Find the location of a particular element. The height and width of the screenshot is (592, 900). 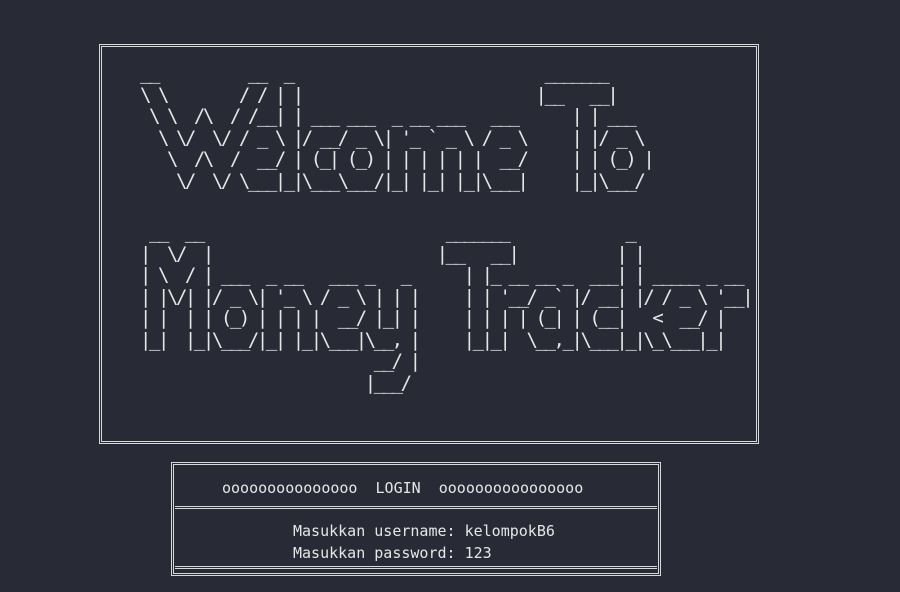

cut-off-status-text: - . - . - . -.- . - . - . - . - . -.- is located at coordinates (395, 588).